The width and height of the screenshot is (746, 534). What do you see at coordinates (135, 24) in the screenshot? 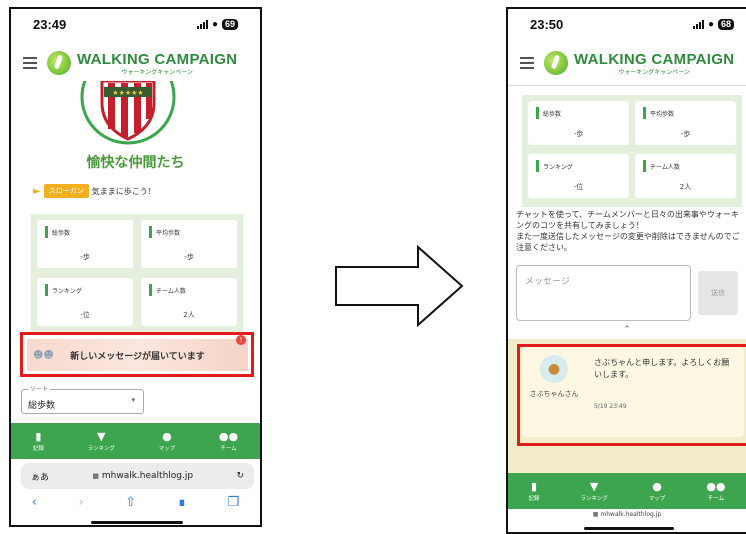
I see `status-bar: 23:49 ● 69` at bounding box center [135, 24].